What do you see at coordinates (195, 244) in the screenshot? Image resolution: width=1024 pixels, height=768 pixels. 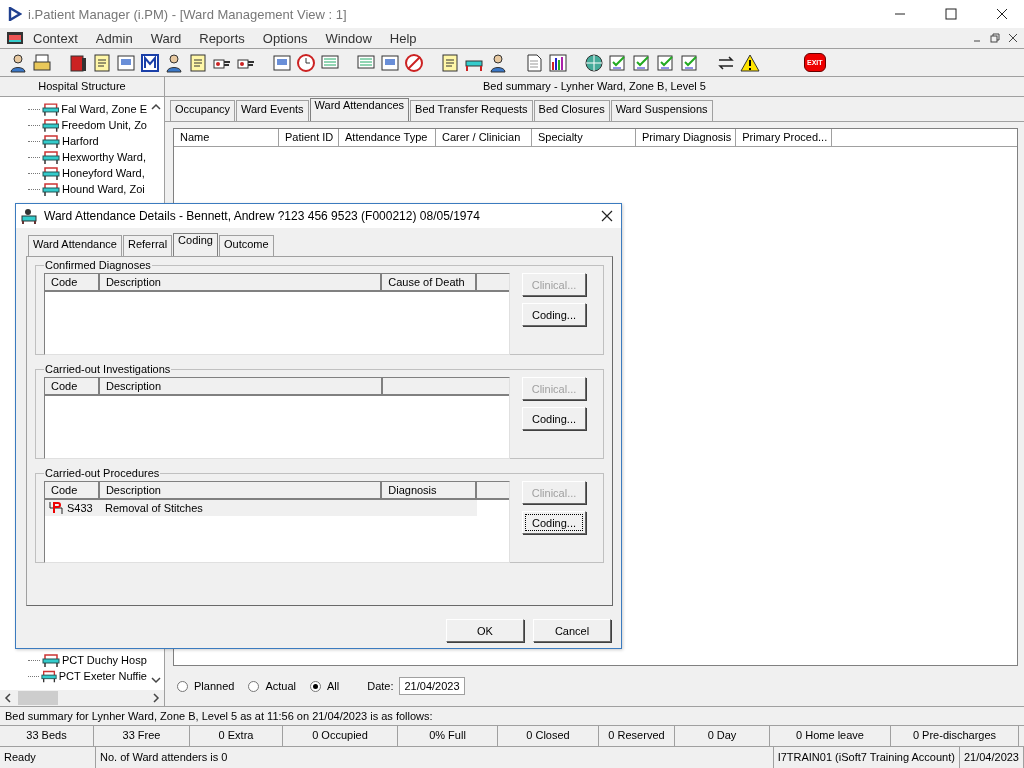 I see `tab: Coding` at bounding box center [195, 244].